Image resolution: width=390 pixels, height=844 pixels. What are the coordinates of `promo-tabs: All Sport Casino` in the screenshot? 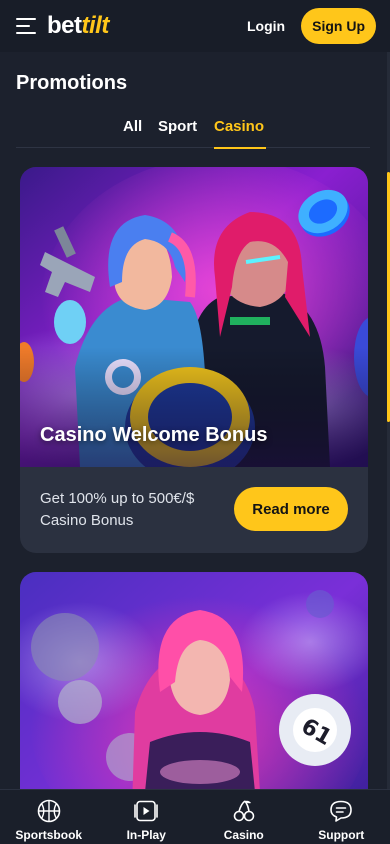 It's located at (193, 130).